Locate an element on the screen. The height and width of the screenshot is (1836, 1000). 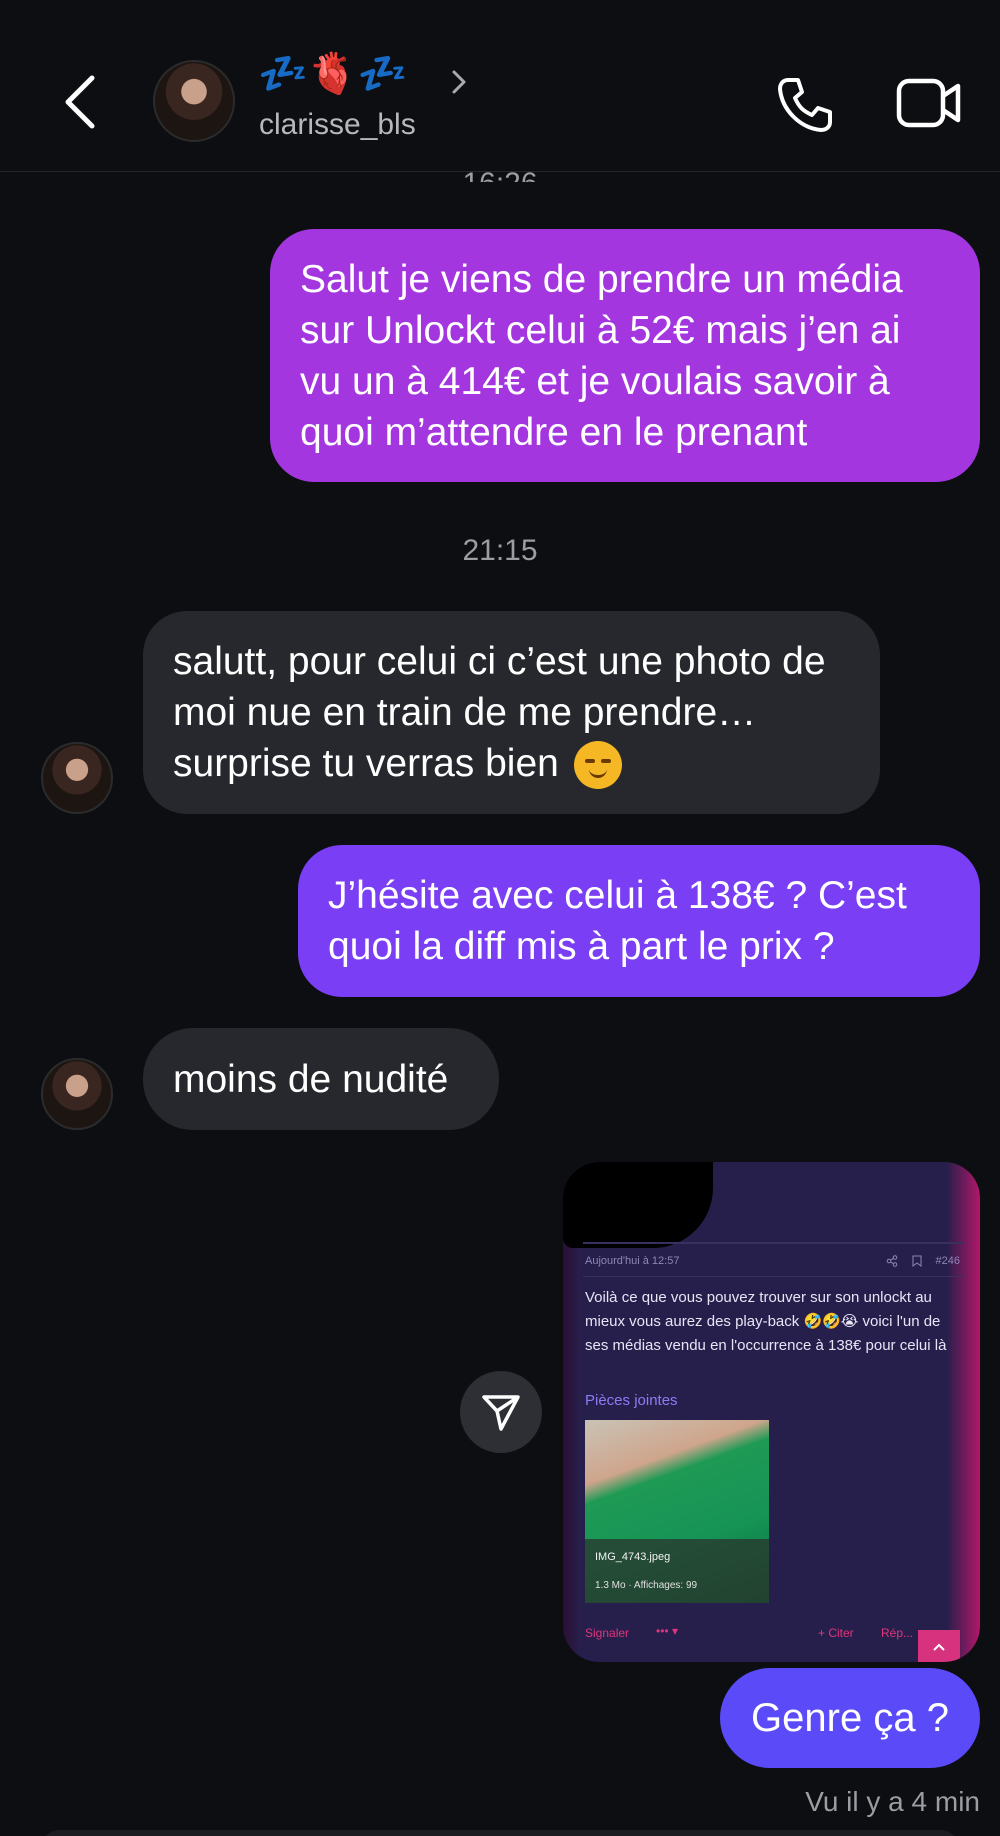
message-text: Genre ça ? is located at coordinates (850, 1717).